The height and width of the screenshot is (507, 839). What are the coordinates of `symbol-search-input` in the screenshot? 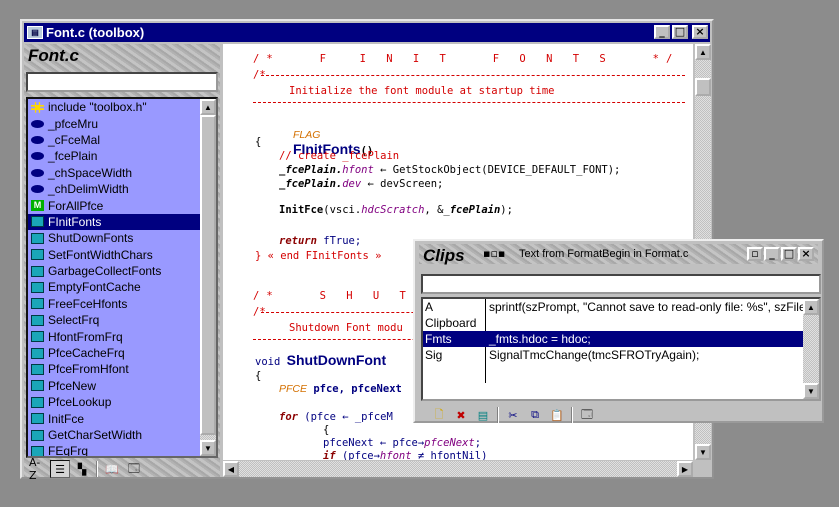 It's located at (122, 82).